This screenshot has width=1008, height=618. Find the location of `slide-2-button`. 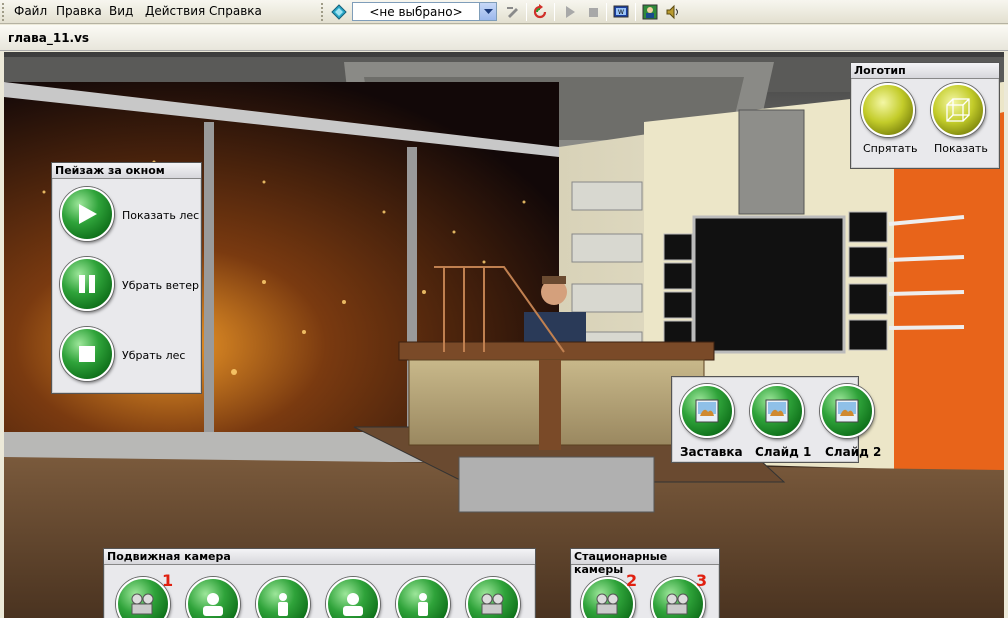

slide-2-button is located at coordinates (847, 411).